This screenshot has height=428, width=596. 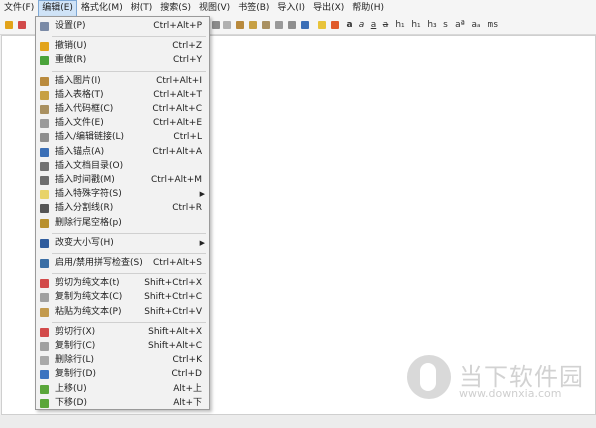 I want to click on h3-button: h₃, so click(x=432, y=25).